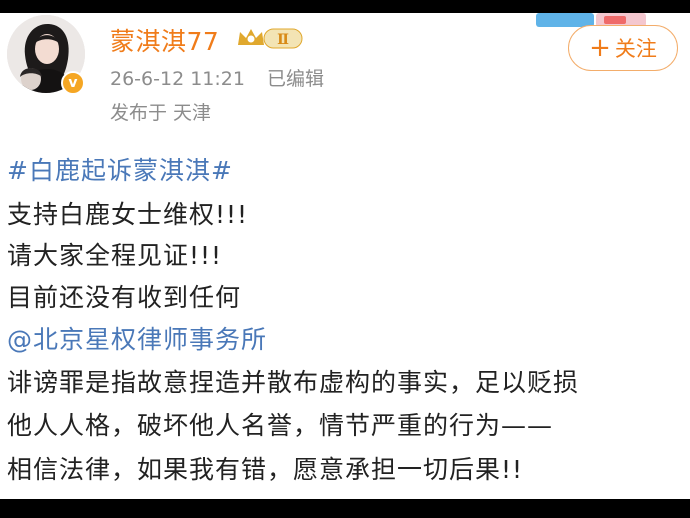 Image resolution: width=690 pixels, height=518 pixels. I want to click on follow-label: 关注, so click(635, 49).